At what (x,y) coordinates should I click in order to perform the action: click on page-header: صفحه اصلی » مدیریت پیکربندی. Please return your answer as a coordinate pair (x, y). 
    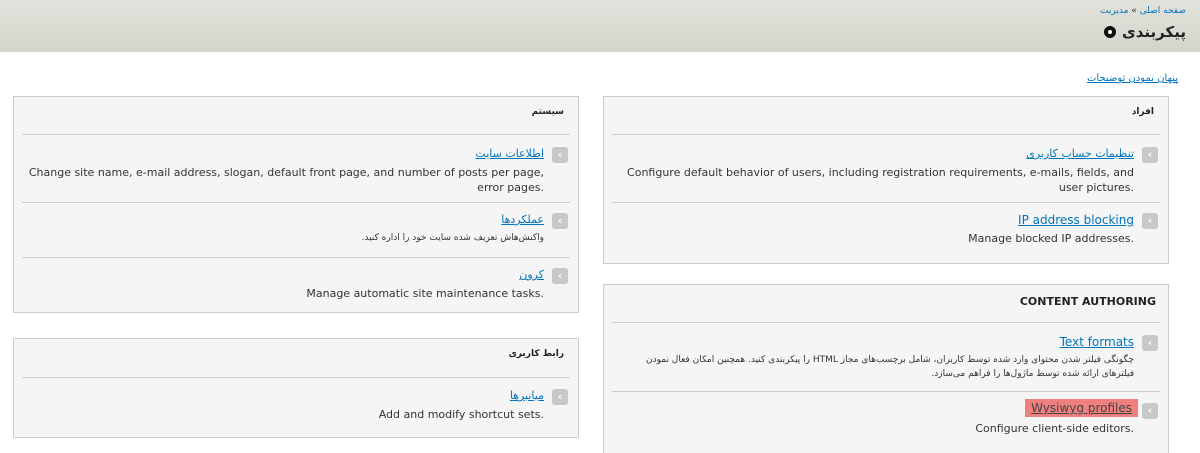
    Looking at the image, I should click on (600, 26).